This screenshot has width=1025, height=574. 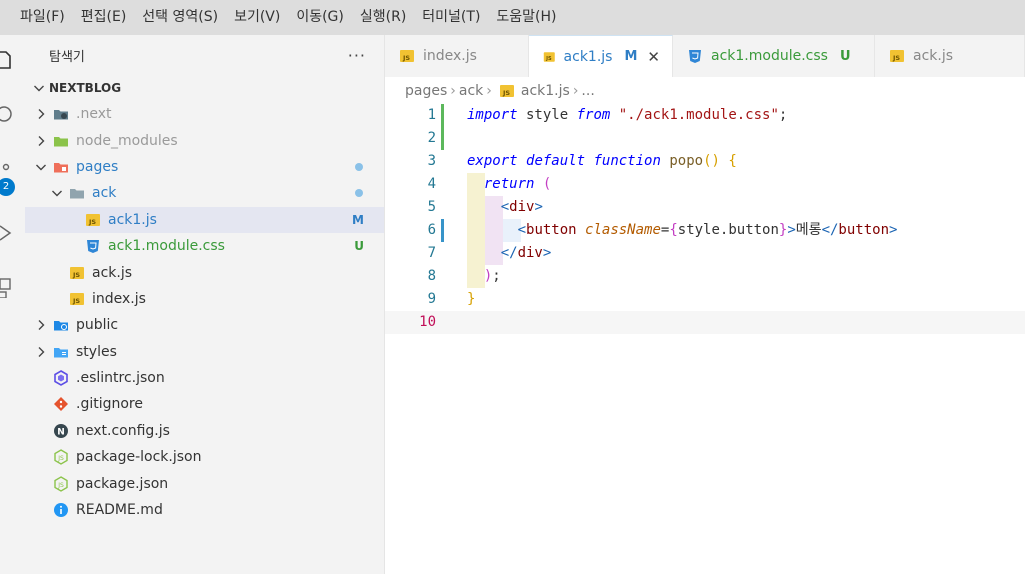 I want to click on code-line-text: </div>, so click(x=509, y=253).